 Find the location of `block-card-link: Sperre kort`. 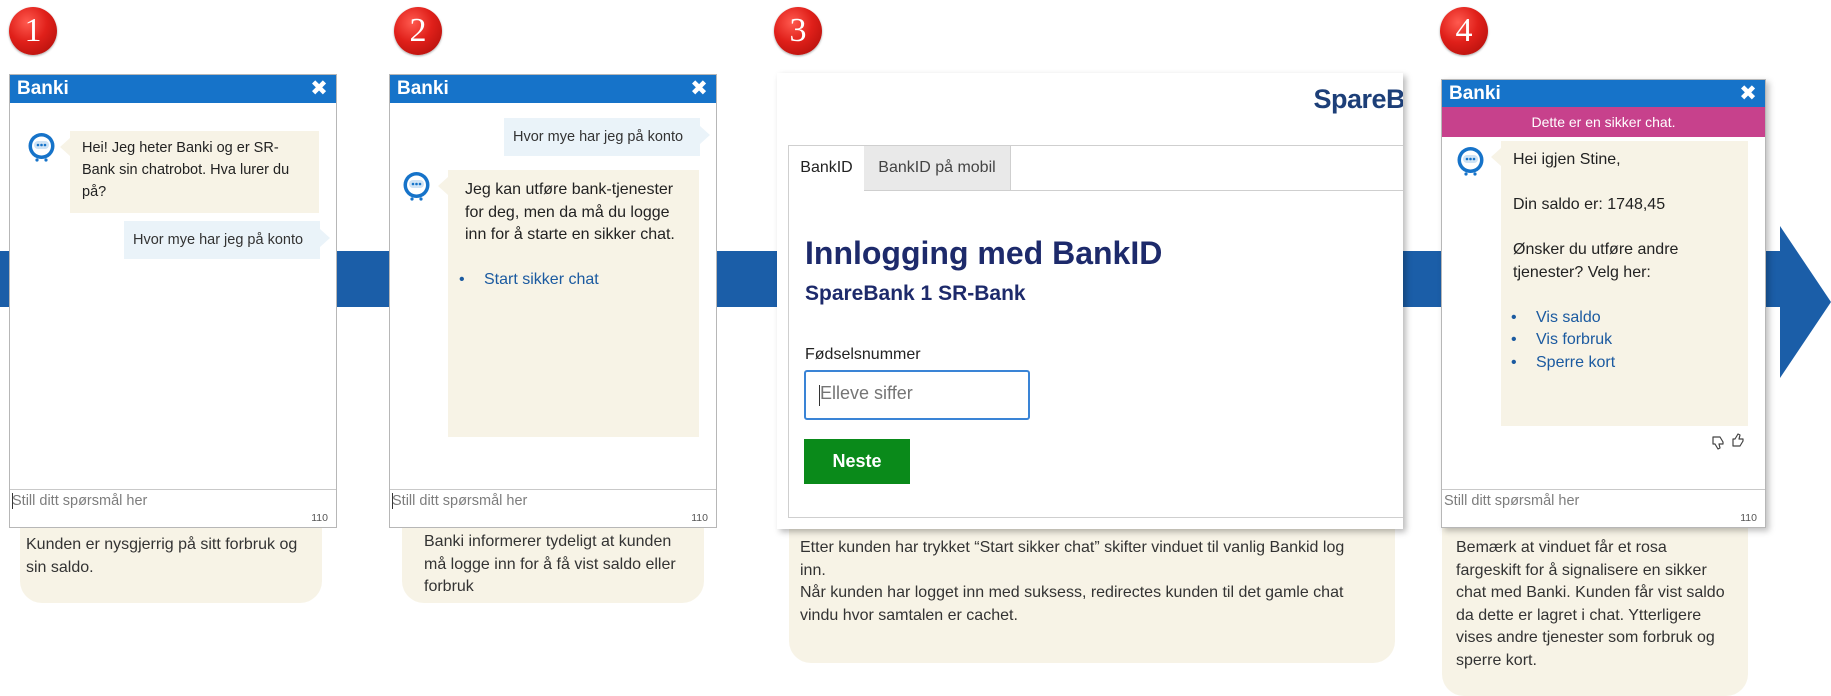

block-card-link: Sperre kort is located at coordinates (1618, 363).